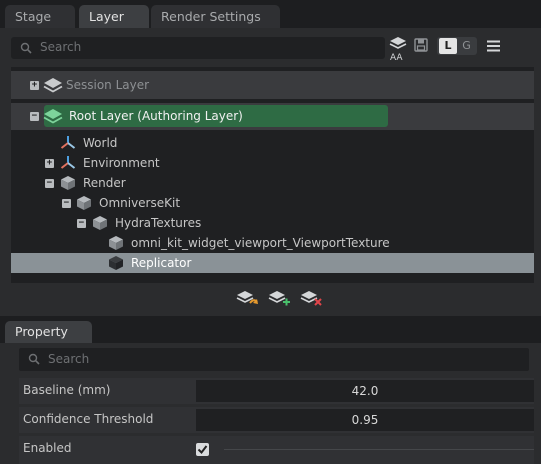 The width and height of the screenshot is (541, 464). I want to click on enabled-checkbox, so click(202, 449).